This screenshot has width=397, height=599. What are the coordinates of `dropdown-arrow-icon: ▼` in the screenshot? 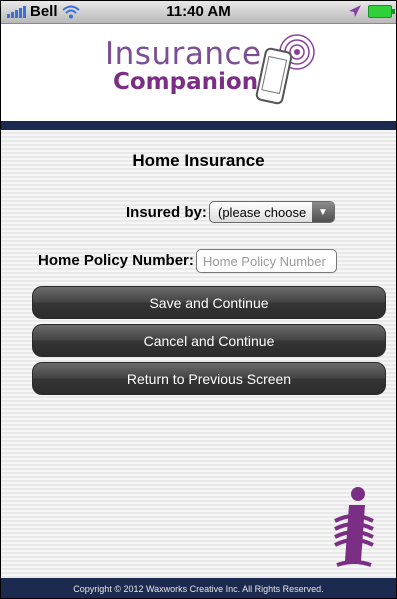 It's located at (323, 212).